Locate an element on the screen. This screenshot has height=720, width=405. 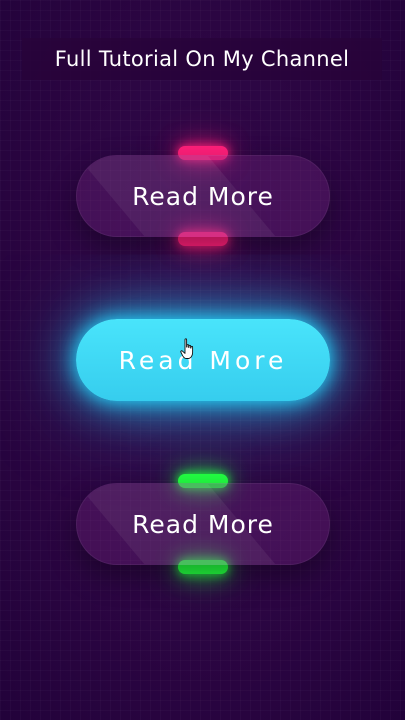
read-more-button-pink: Read More is located at coordinates (203, 196).